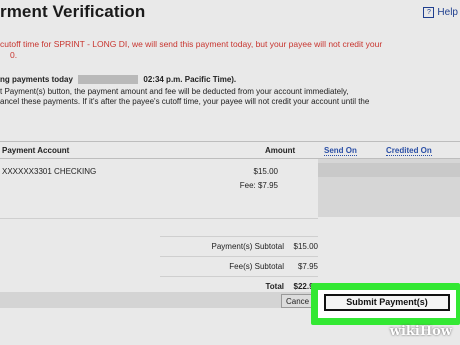 The height and width of the screenshot is (345, 460). What do you see at coordinates (190, 79) in the screenshot?
I see `payments-today-time: 02:34 p.m. Pacific Time).` at bounding box center [190, 79].